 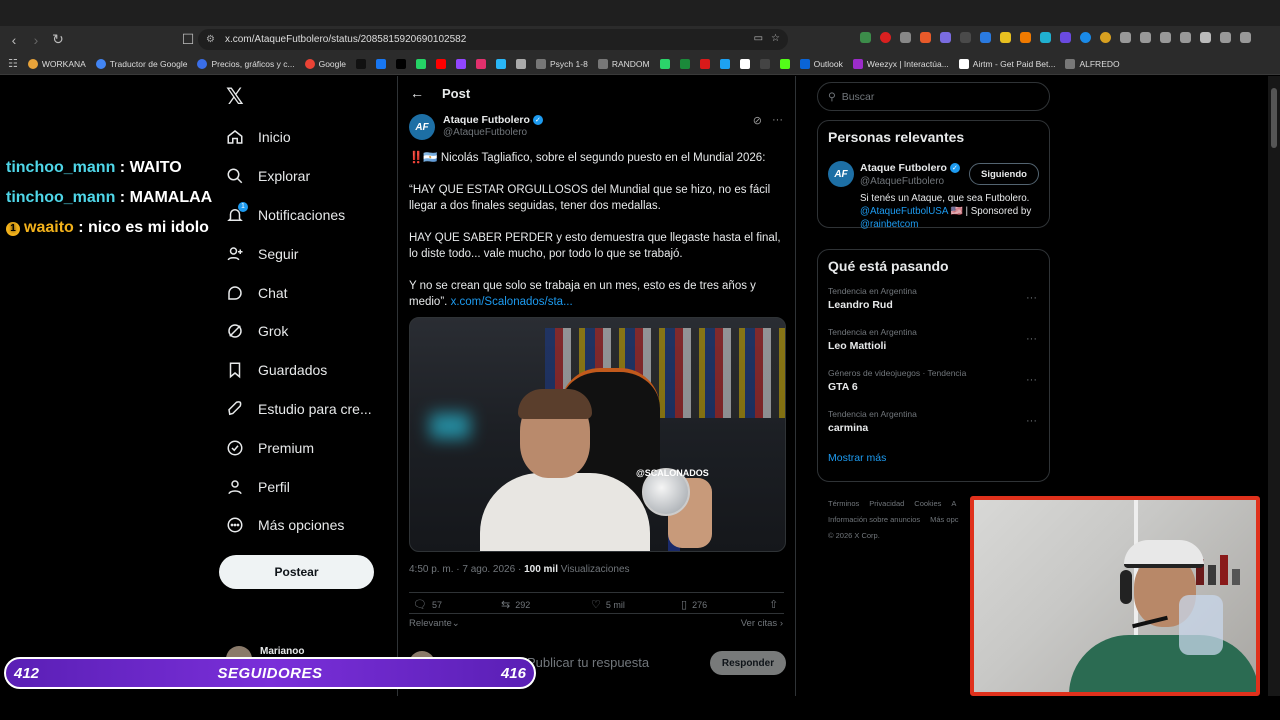 I want to click on sidebar-icon, so click(x=1165, y=37).